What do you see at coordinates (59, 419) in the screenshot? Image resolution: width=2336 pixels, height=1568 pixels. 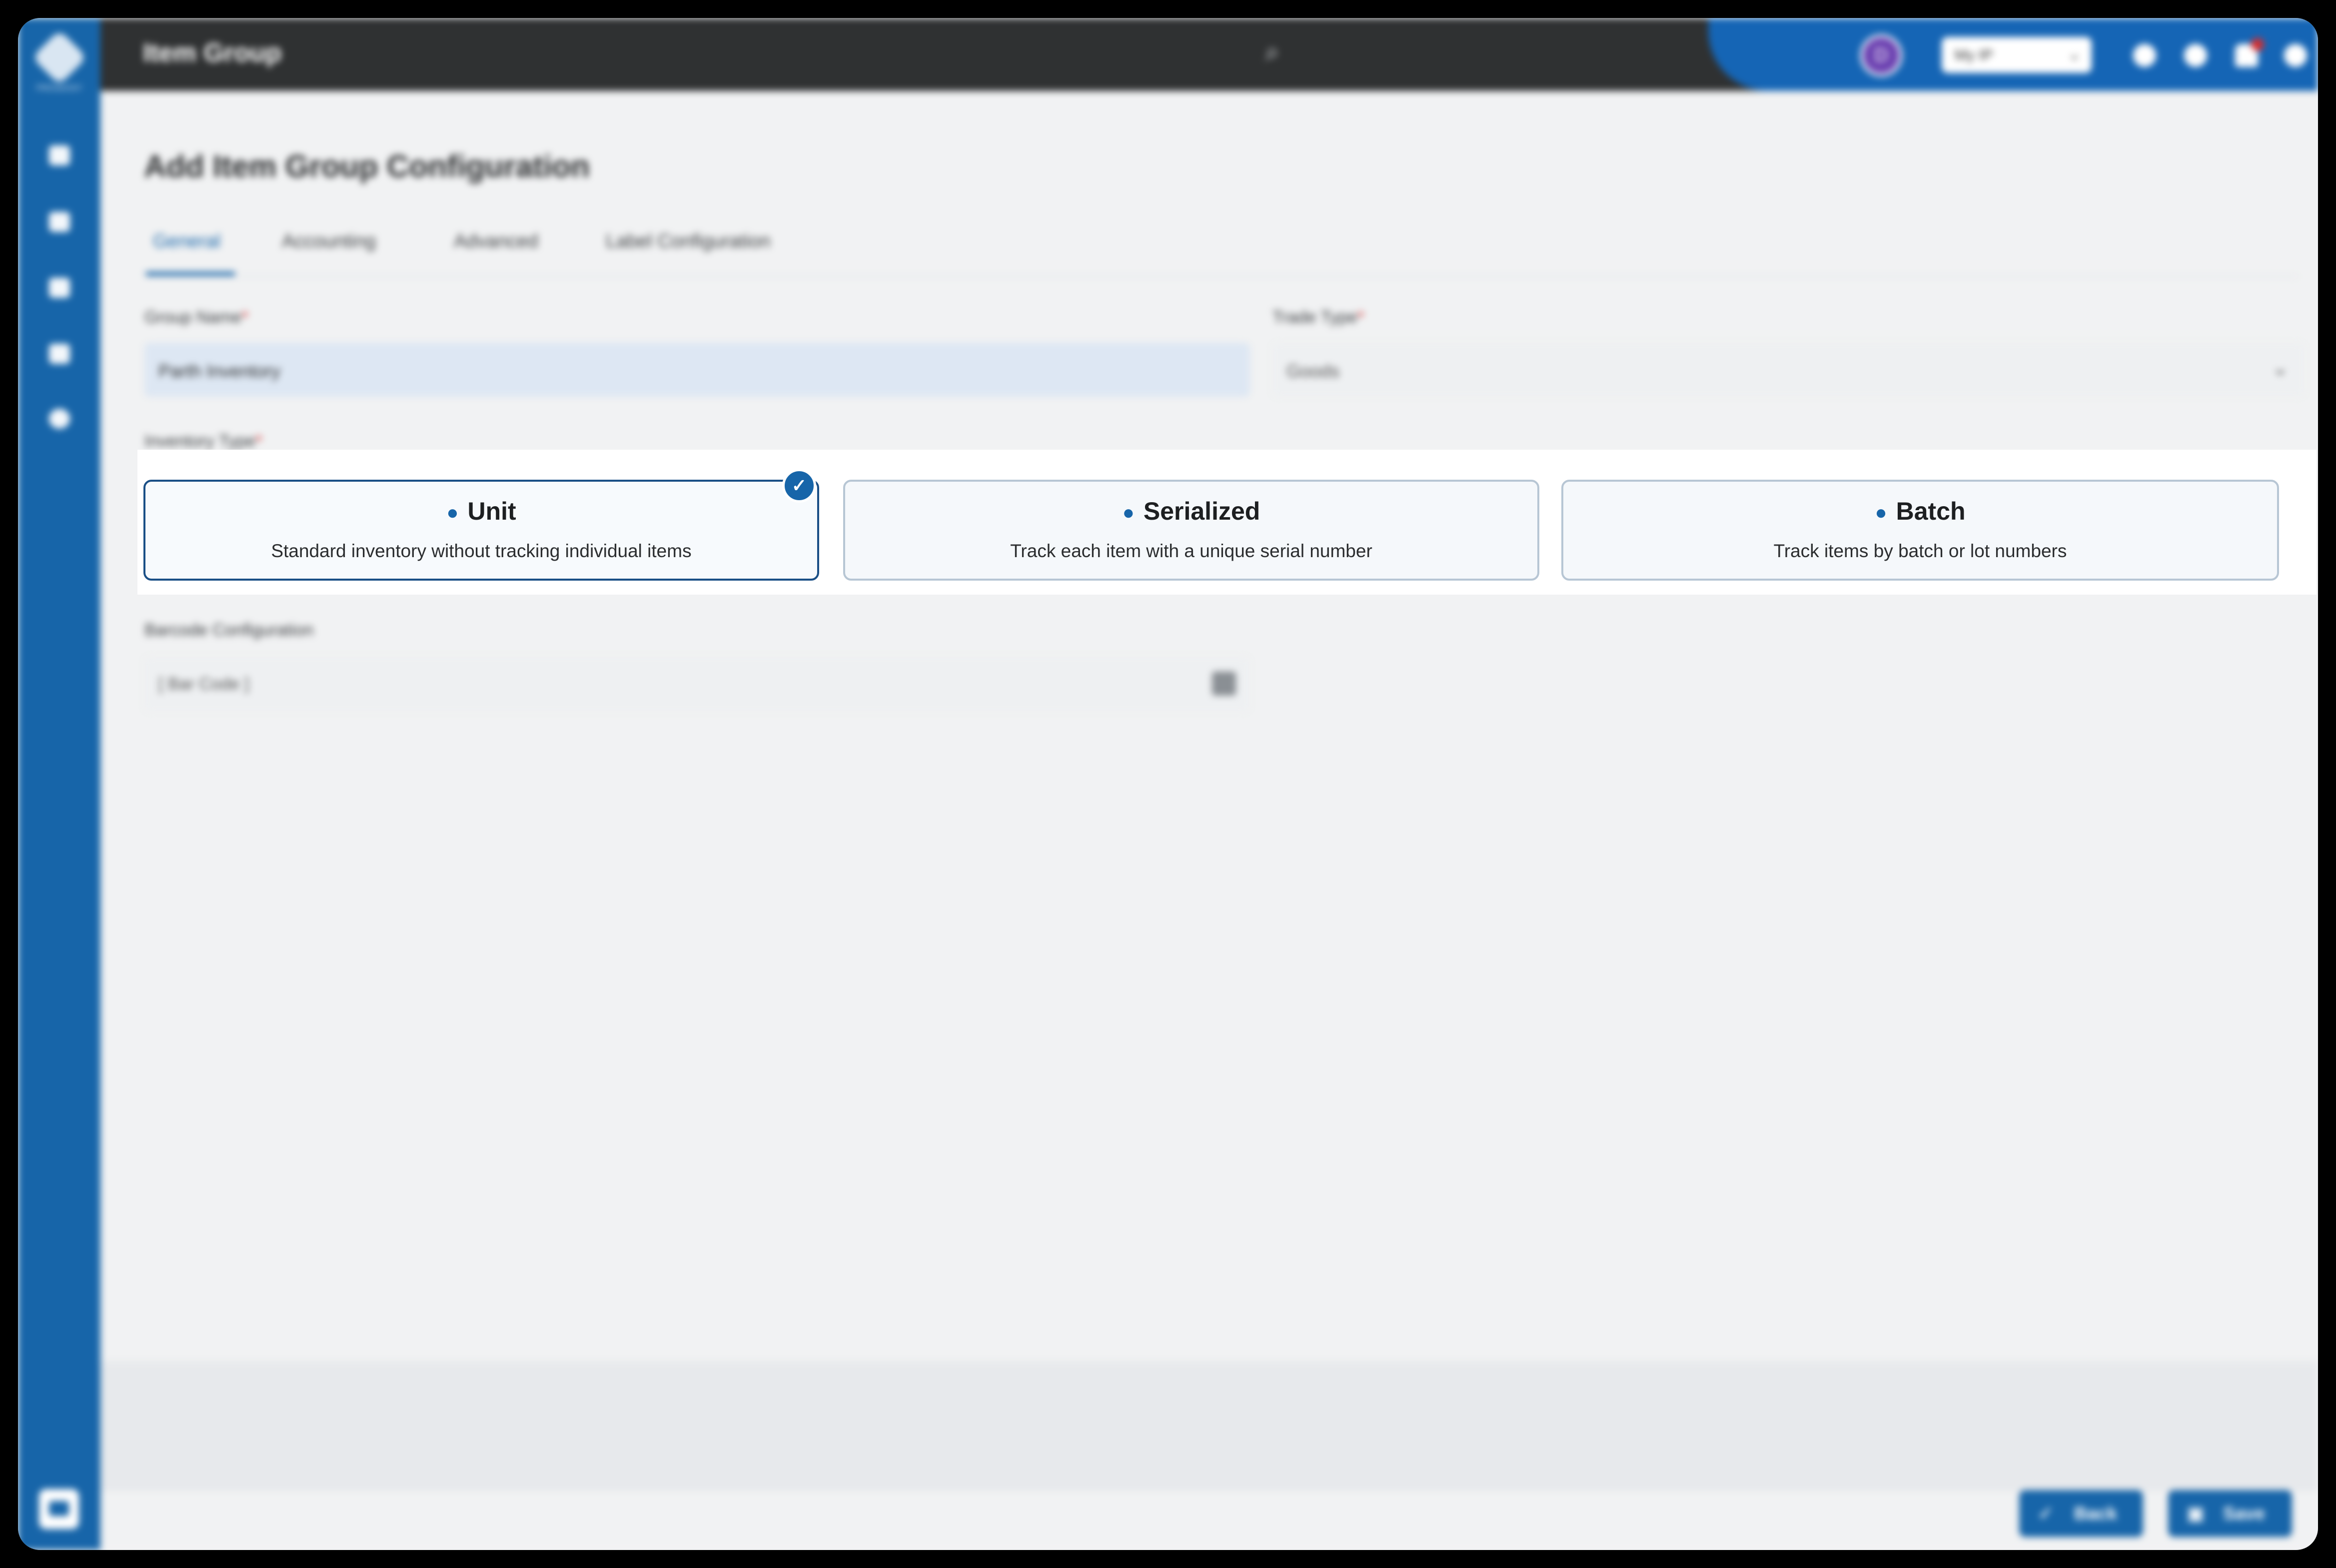 I see `settings-gear-icon` at bounding box center [59, 419].